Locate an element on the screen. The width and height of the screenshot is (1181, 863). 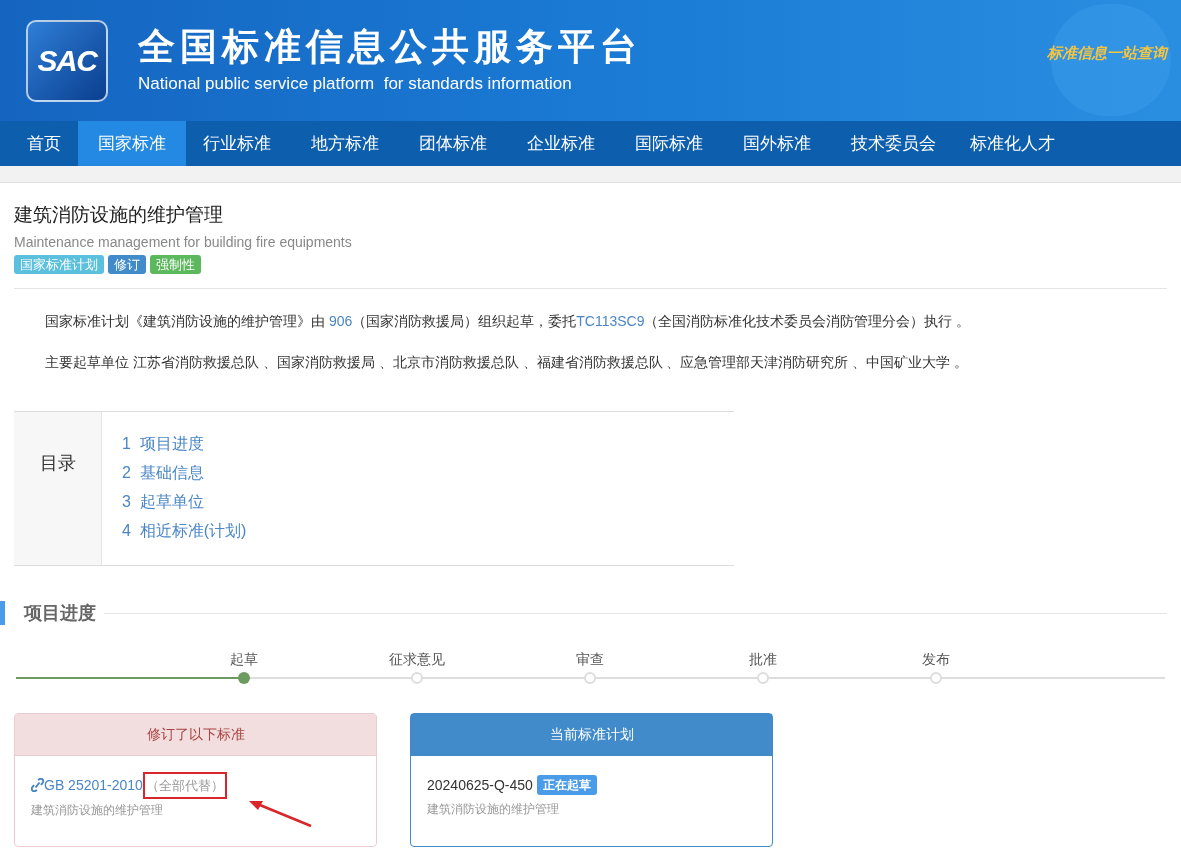
toc-link: 2 基础信息 is located at coordinates (184, 472).